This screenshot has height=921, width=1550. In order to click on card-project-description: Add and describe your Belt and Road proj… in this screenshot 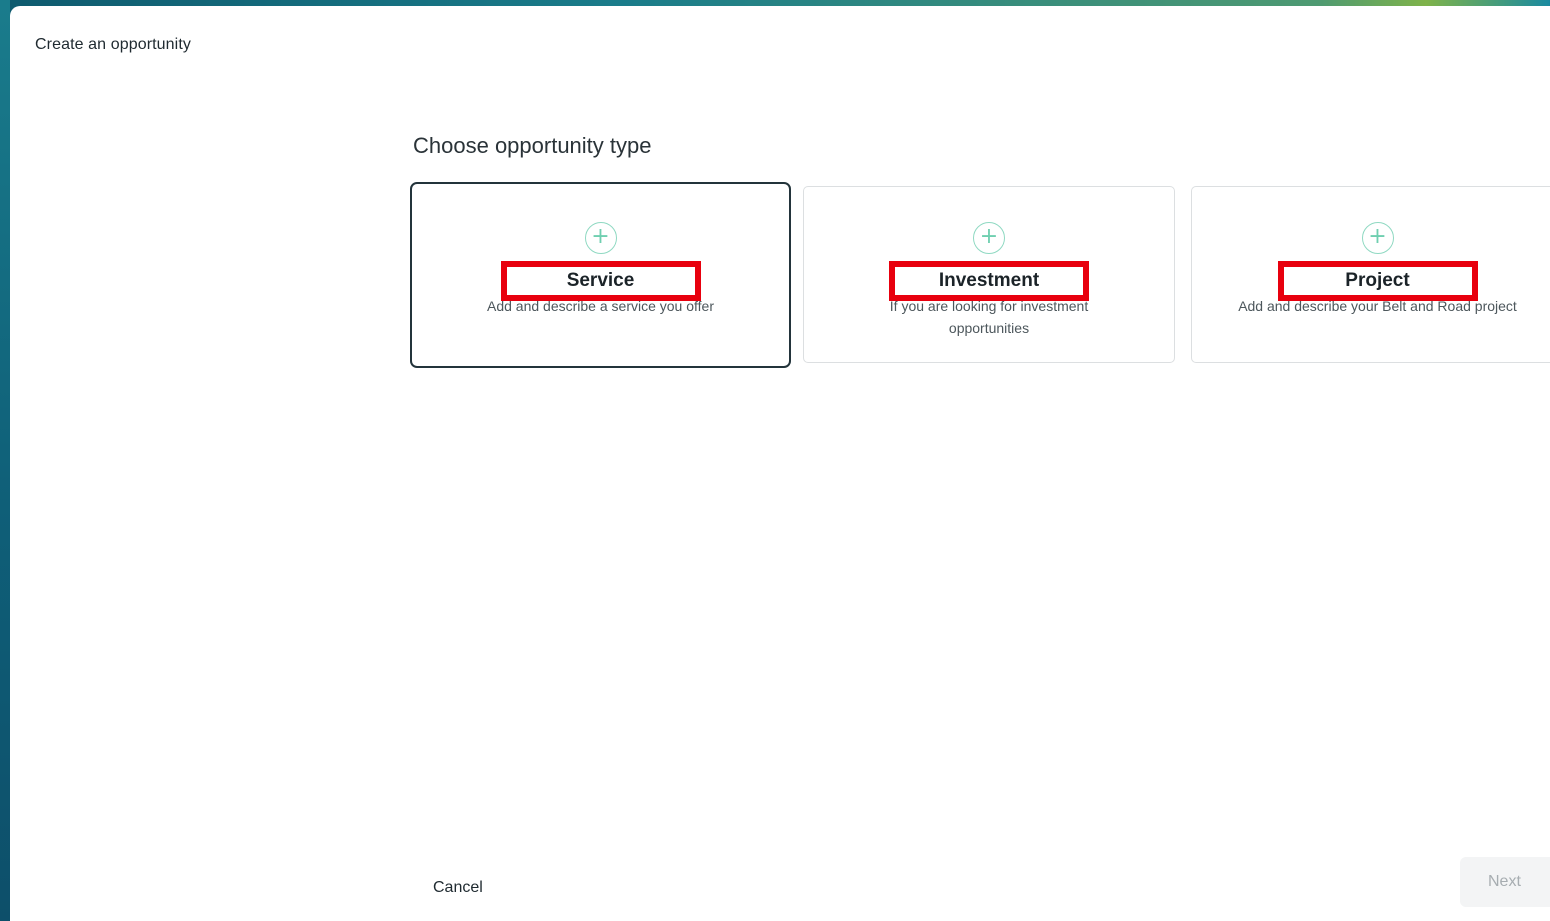, I will do `click(1377, 306)`.